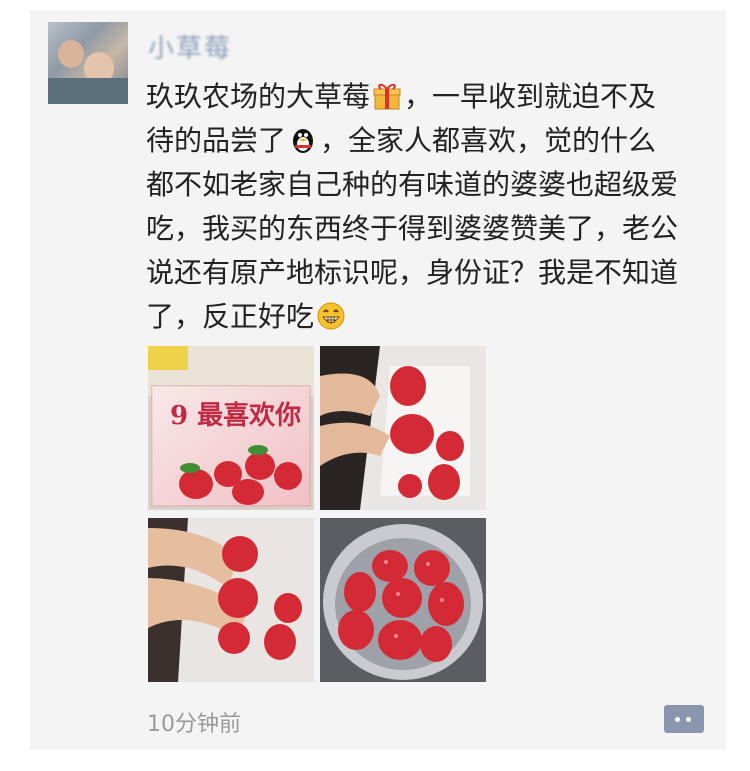  Describe the element at coordinates (88, 63) in the screenshot. I see `avatar` at that location.